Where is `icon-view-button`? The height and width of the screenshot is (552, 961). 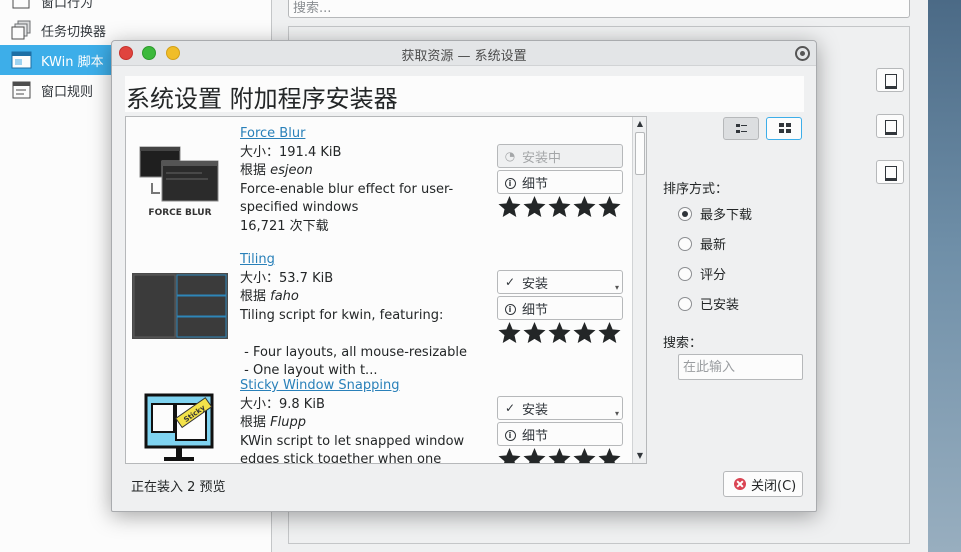
icon-view-button is located at coordinates (784, 128).